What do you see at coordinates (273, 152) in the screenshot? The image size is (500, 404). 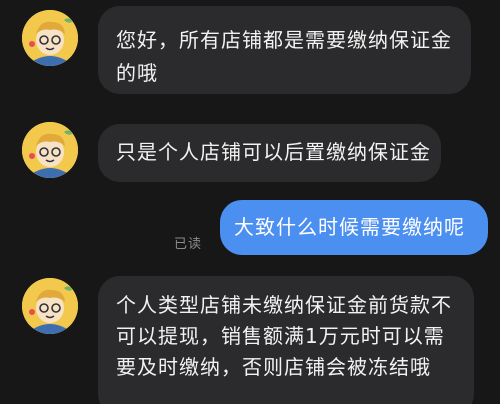 I see `message-text: 只是个人店铺可以后置缴纳保证金` at bounding box center [273, 152].